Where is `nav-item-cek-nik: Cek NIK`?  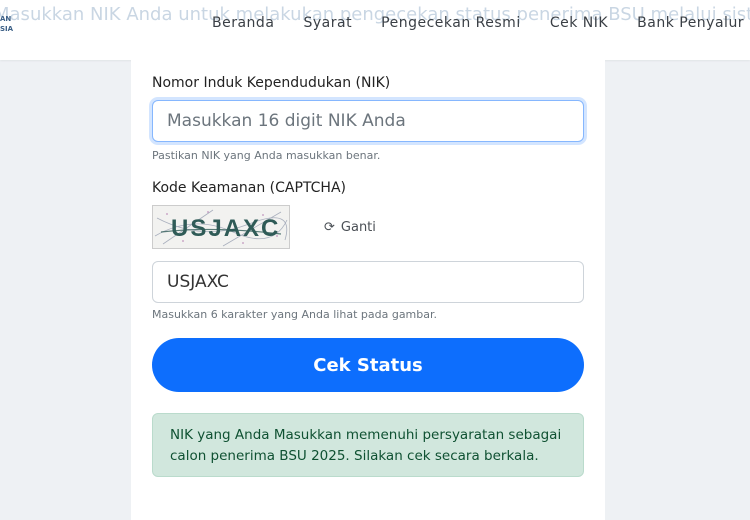 nav-item-cek-nik: Cek NIK is located at coordinates (579, 23).